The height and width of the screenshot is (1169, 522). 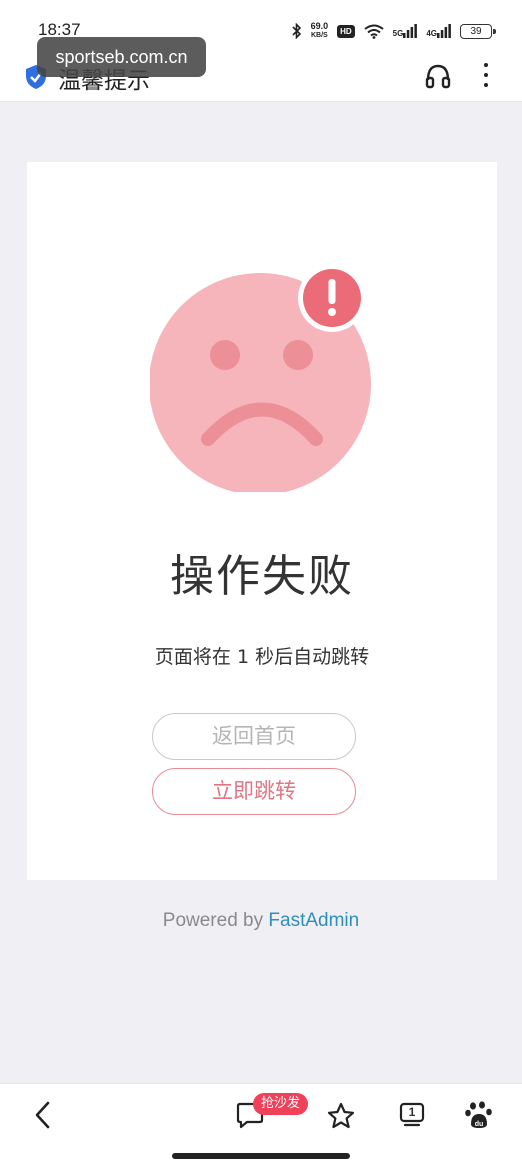 I want to click on return-home-button: 返回首页, so click(x=254, y=736).